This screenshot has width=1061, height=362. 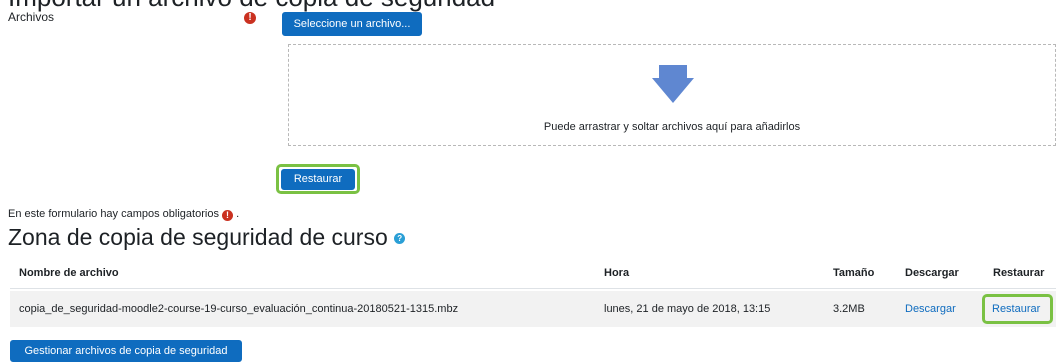 I want to click on files-label: Archivos, so click(x=31, y=17).